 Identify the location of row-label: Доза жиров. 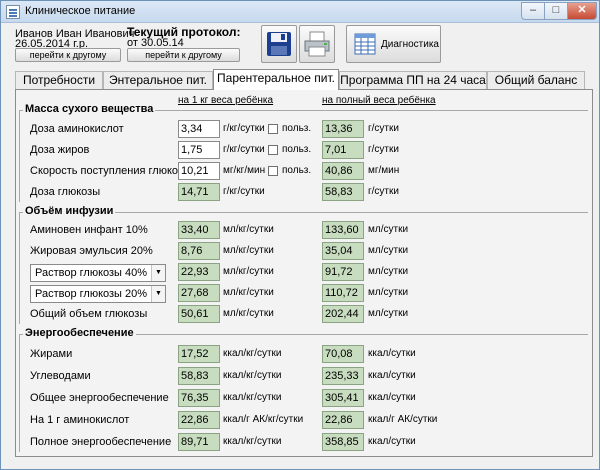
(60, 150).